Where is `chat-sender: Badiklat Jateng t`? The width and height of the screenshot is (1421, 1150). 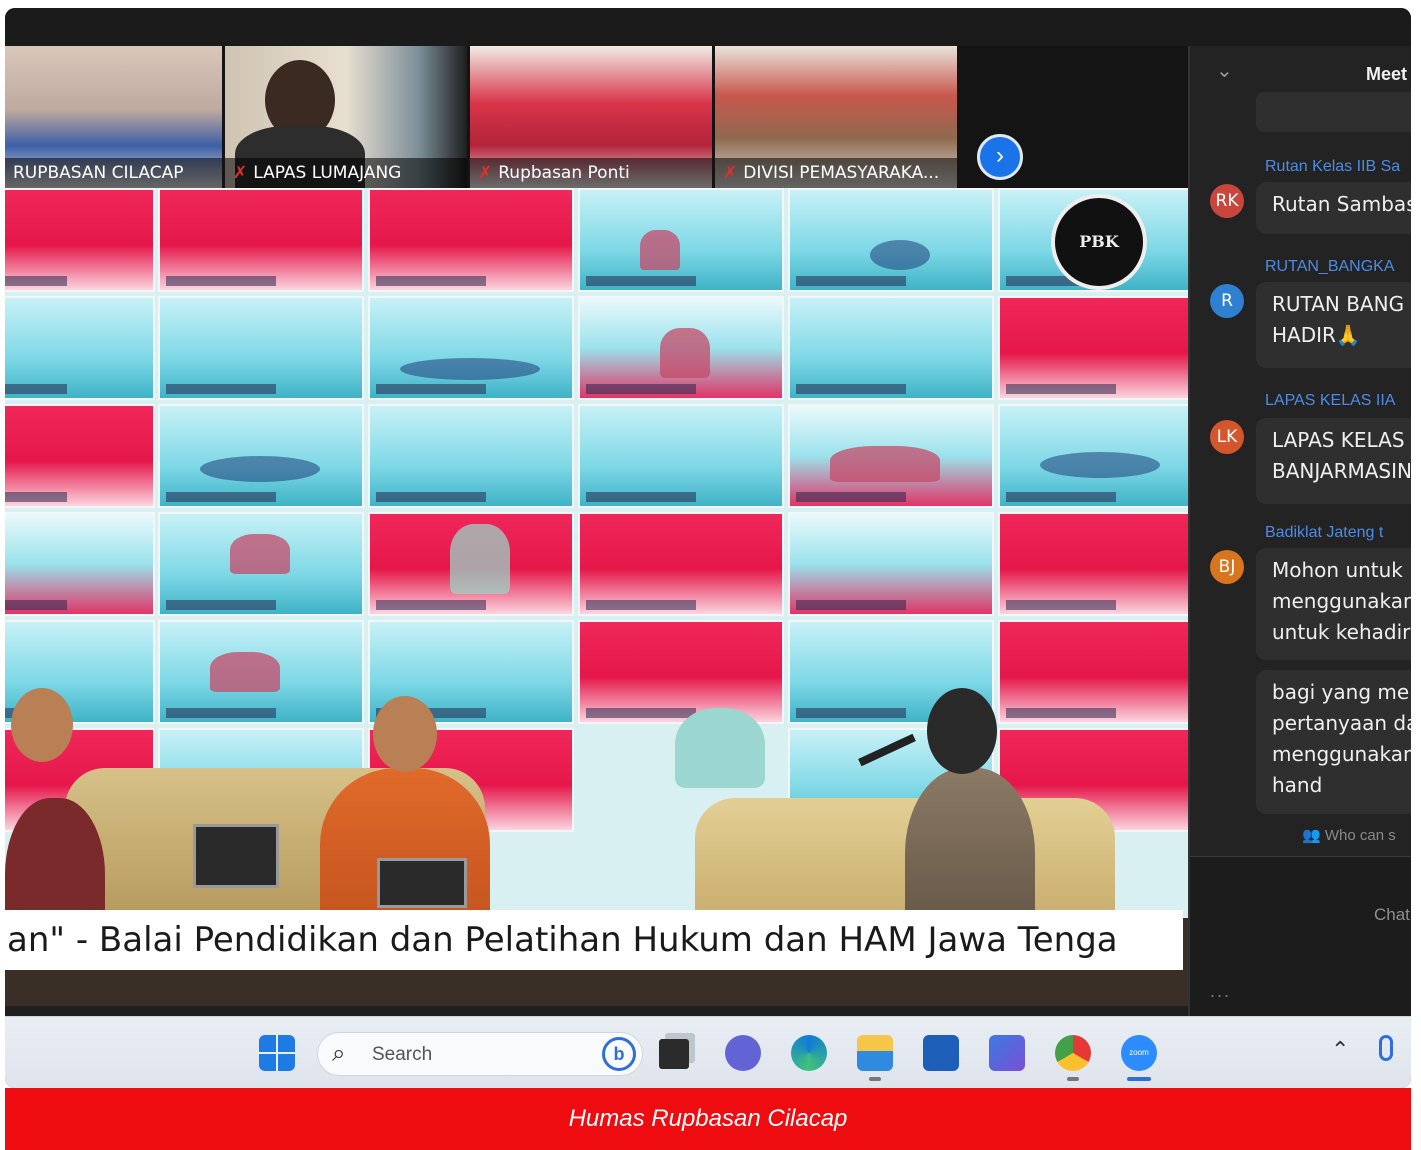
chat-sender: Badiklat Jateng t is located at coordinates (1324, 532).